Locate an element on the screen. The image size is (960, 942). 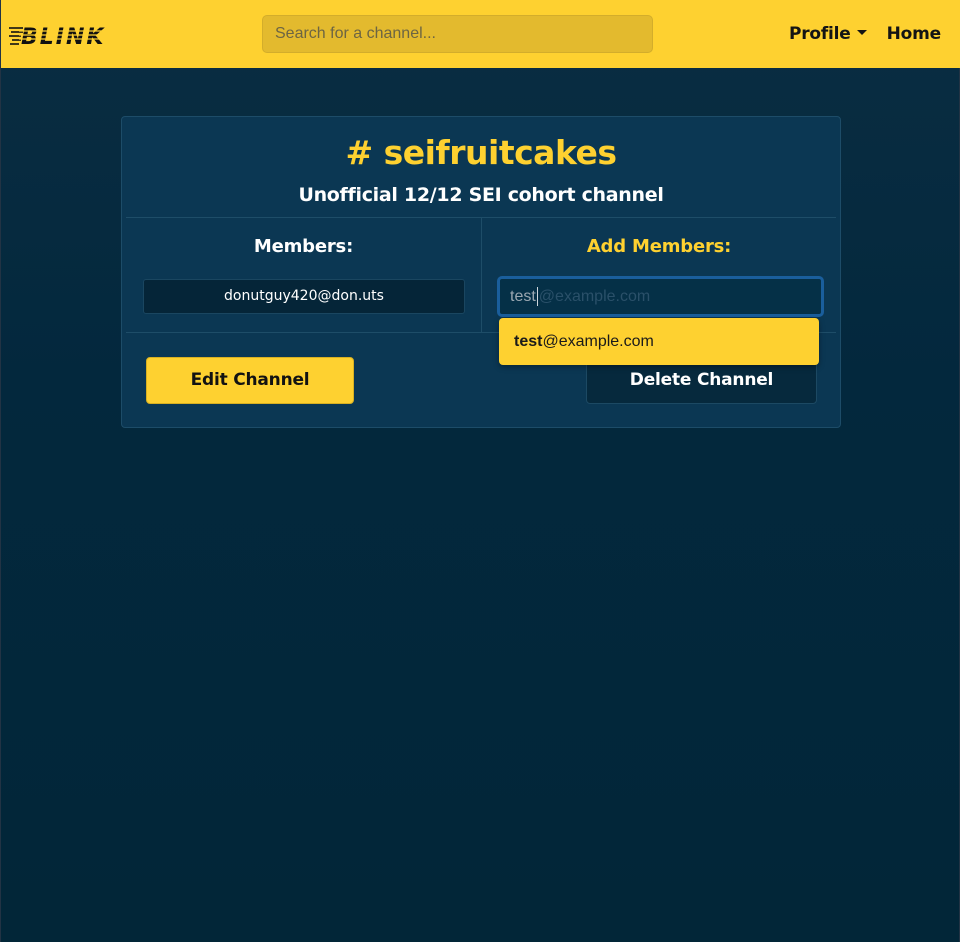
profile-label: Profile is located at coordinates (819, 34).